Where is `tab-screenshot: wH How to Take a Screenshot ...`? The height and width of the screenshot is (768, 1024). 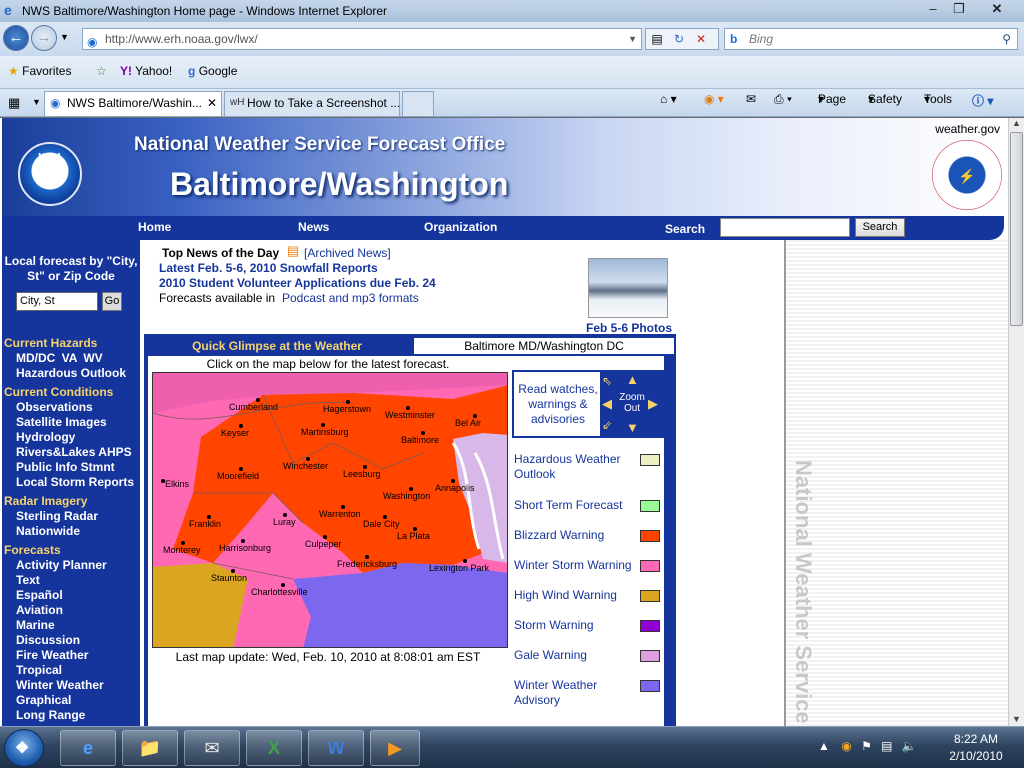
tab-screenshot: wH How to Take a Screenshot ... is located at coordinates (312, 103).